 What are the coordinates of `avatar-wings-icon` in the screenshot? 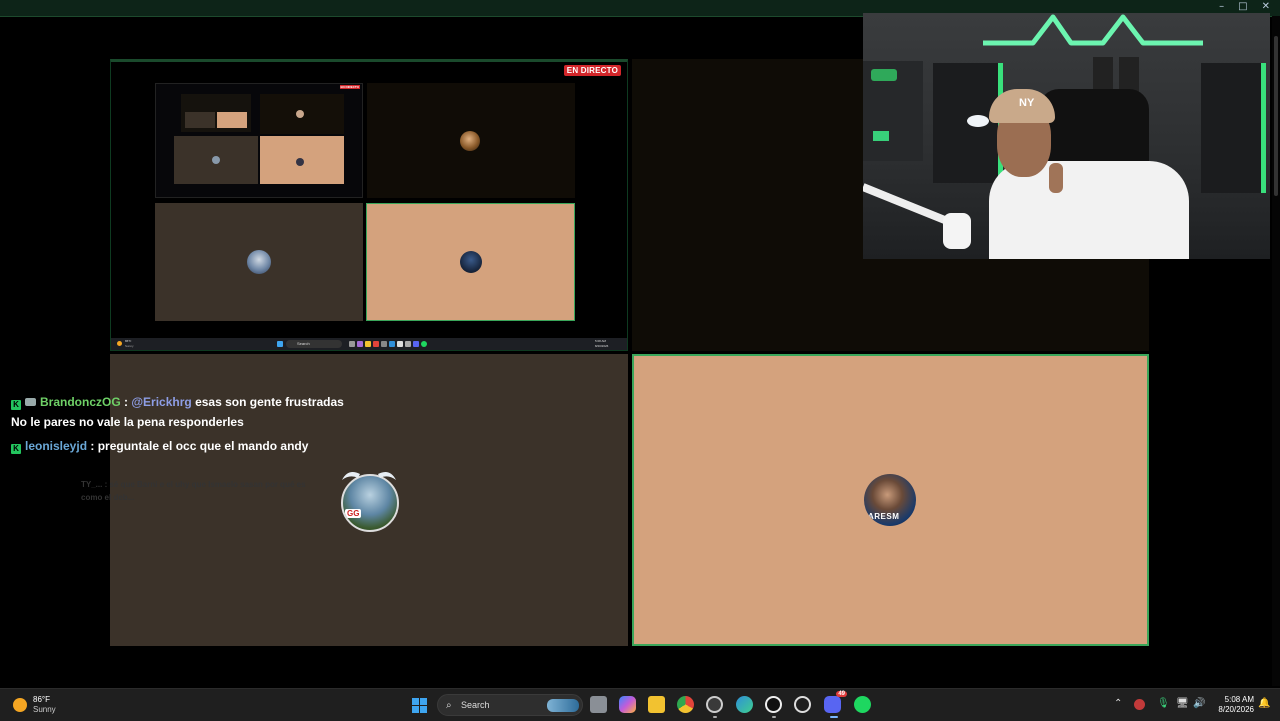 It's located at (369, 476).